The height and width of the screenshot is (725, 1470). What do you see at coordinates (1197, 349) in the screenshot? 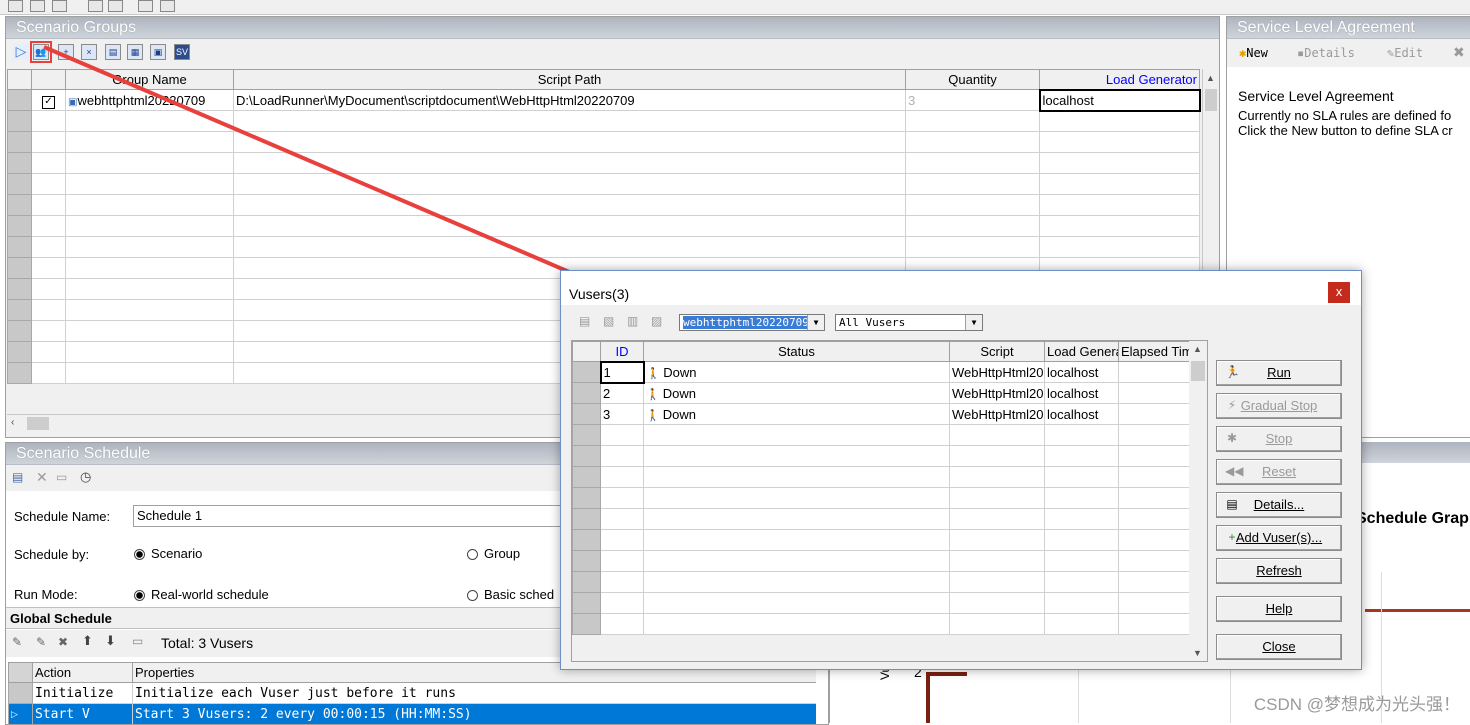
I see `scroll-up-icon: ▲` at bounding box center [1197, 349].